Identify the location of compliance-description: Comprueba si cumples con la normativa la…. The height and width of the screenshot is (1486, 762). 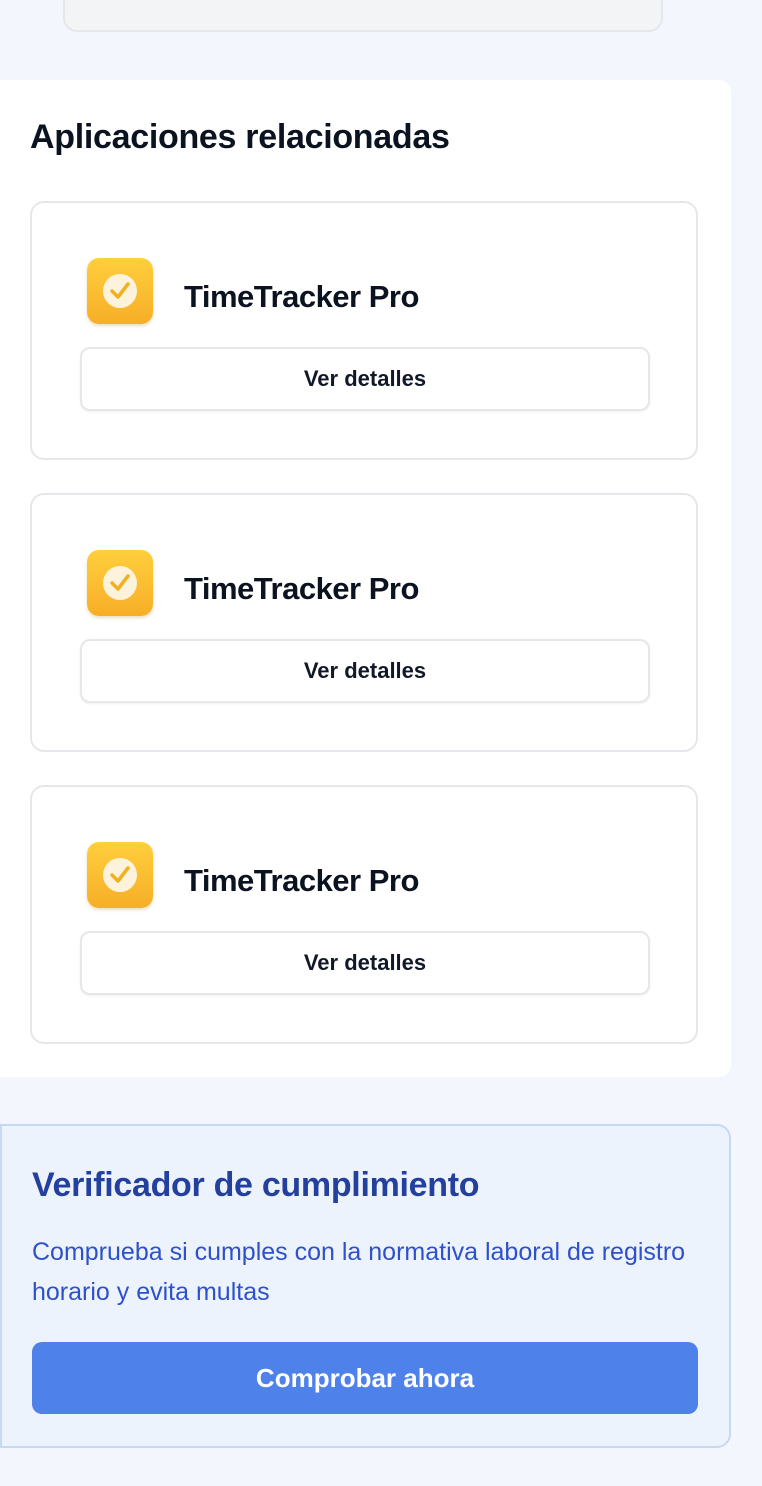
(359, 1272).